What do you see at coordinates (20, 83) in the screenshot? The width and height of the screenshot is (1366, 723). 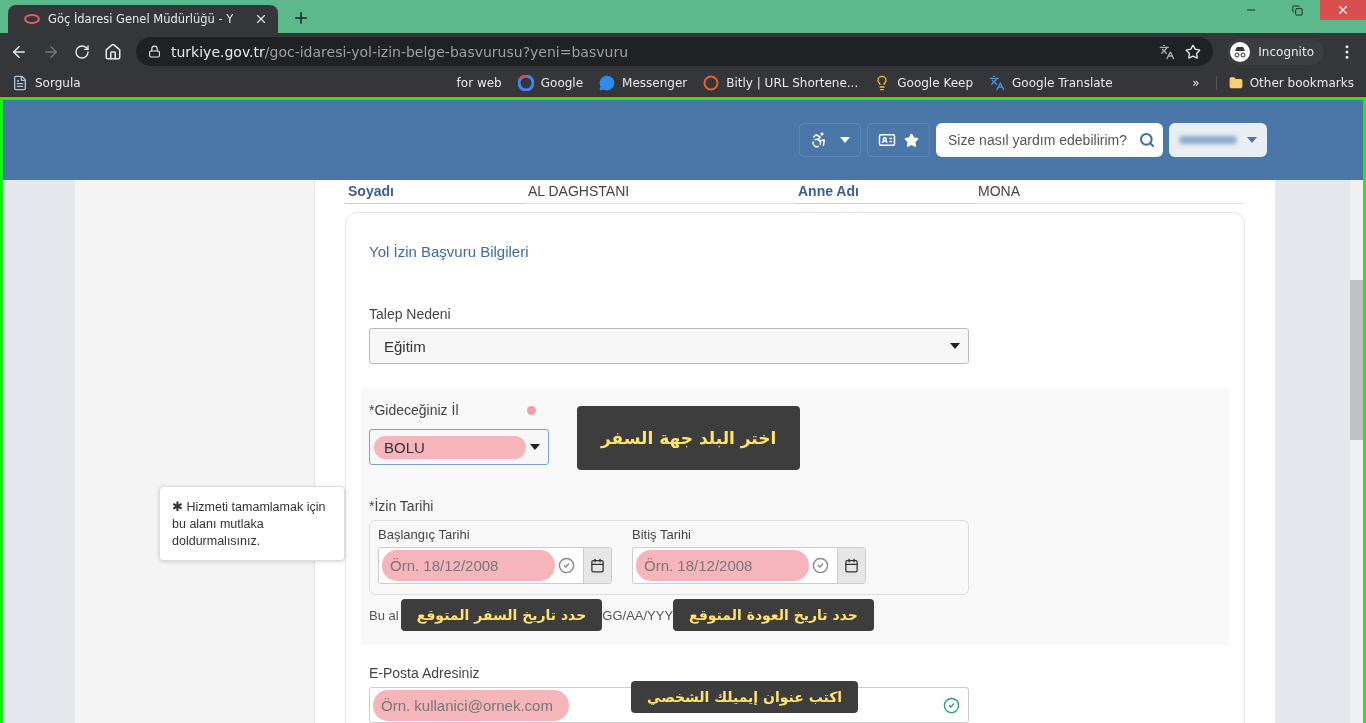 I see `page-icon` at bounding box center [20, 83].